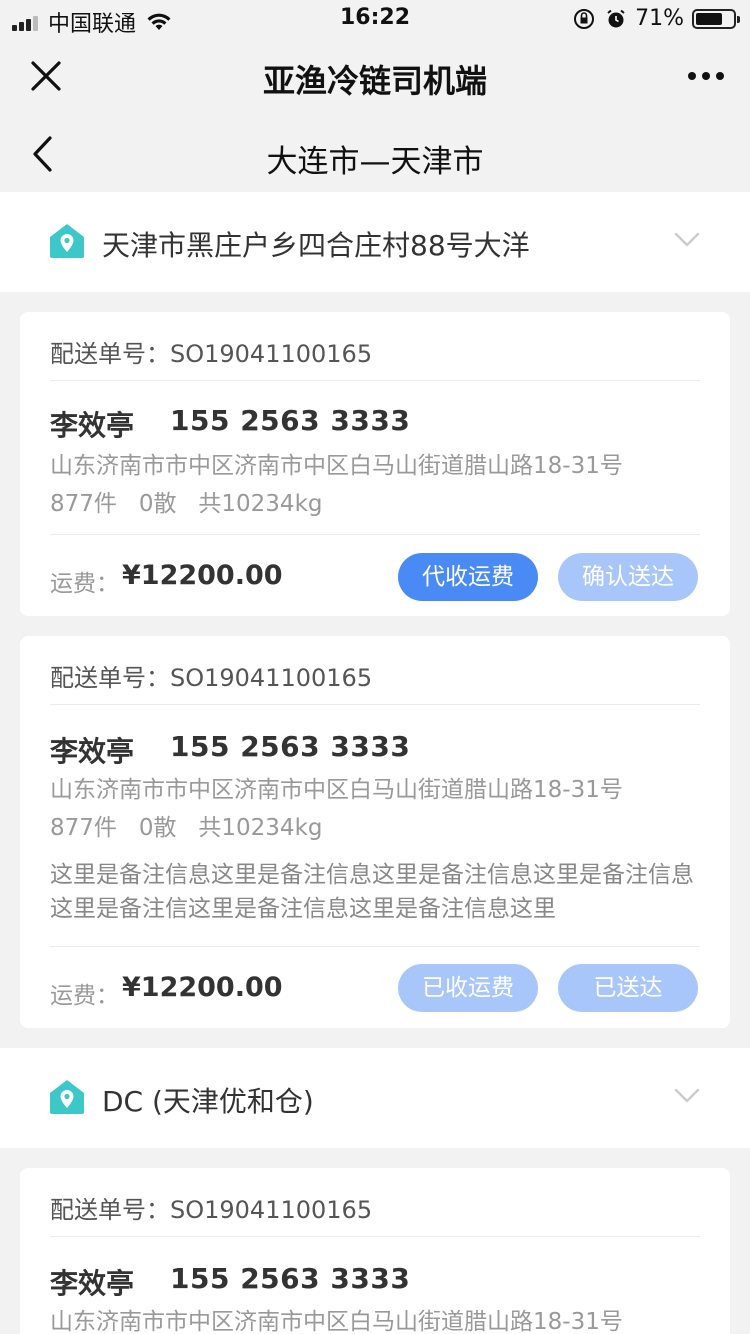 This screenshot has height=1334, width=750. I want to click on fee-collected-button: 已收运费, so click(468, 988).